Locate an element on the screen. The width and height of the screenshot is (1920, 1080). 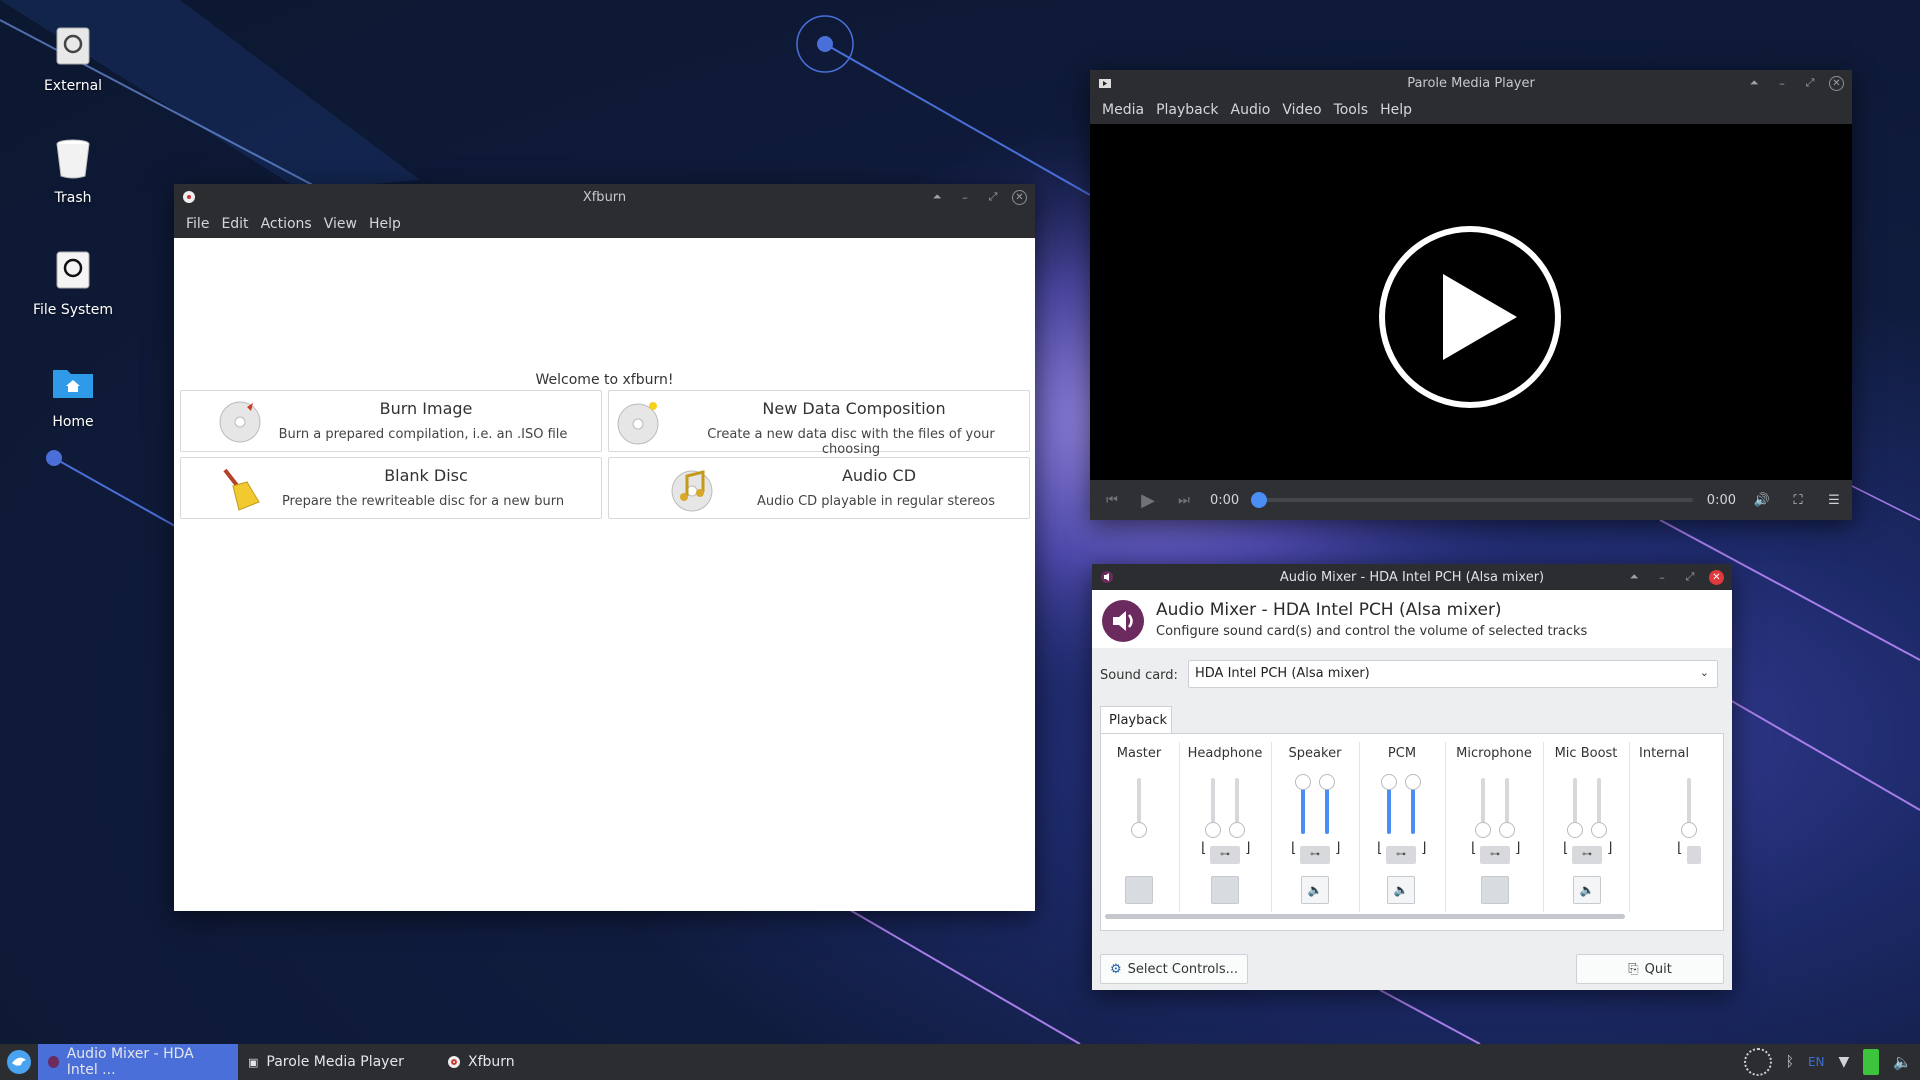
menu-video: Video is located at coordinates (1301, 110).